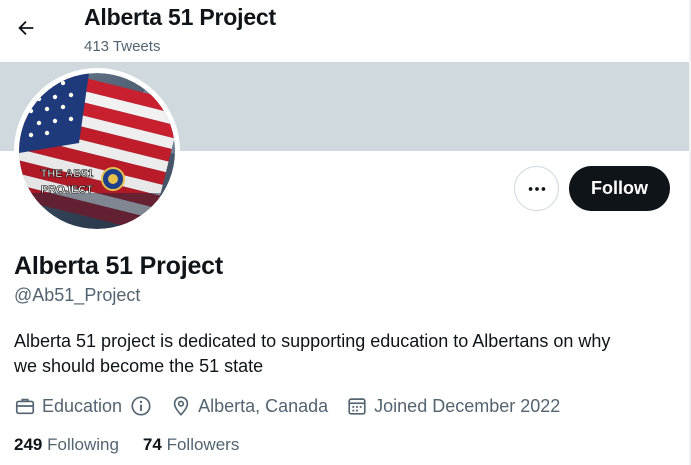 This screenshot has width=691, height=465. I want to click on followers-label: Followers, so click(203, 444).